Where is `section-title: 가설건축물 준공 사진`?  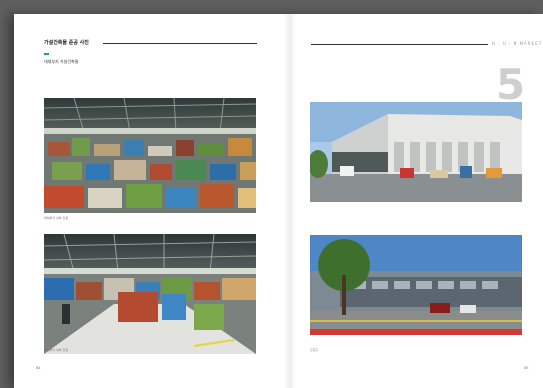 section-title: 가설건축물 준공 사진 is located at coordinates (66, 43).